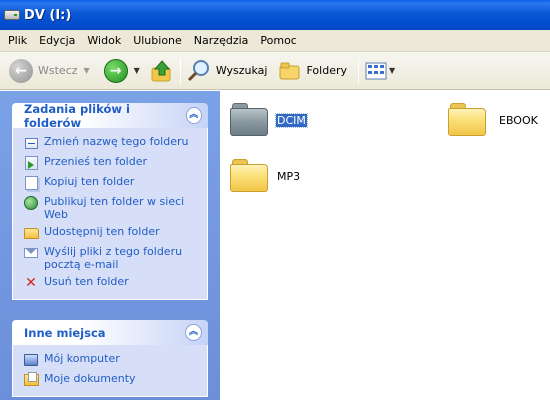  Describe the element at coordinates (31, 203) in the screenshot. I see `globe-icon` at that location.